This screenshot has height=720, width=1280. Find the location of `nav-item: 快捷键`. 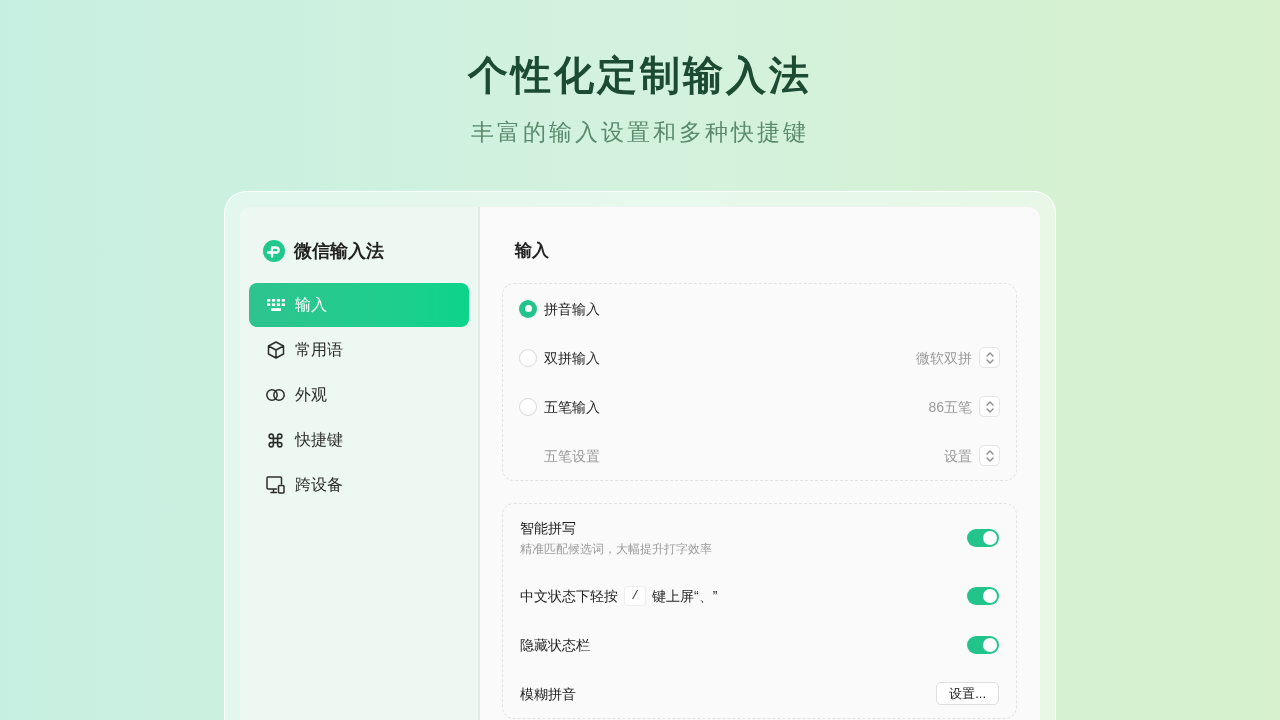

nav-item: 快捷键 is located at coordinates (359, 440).